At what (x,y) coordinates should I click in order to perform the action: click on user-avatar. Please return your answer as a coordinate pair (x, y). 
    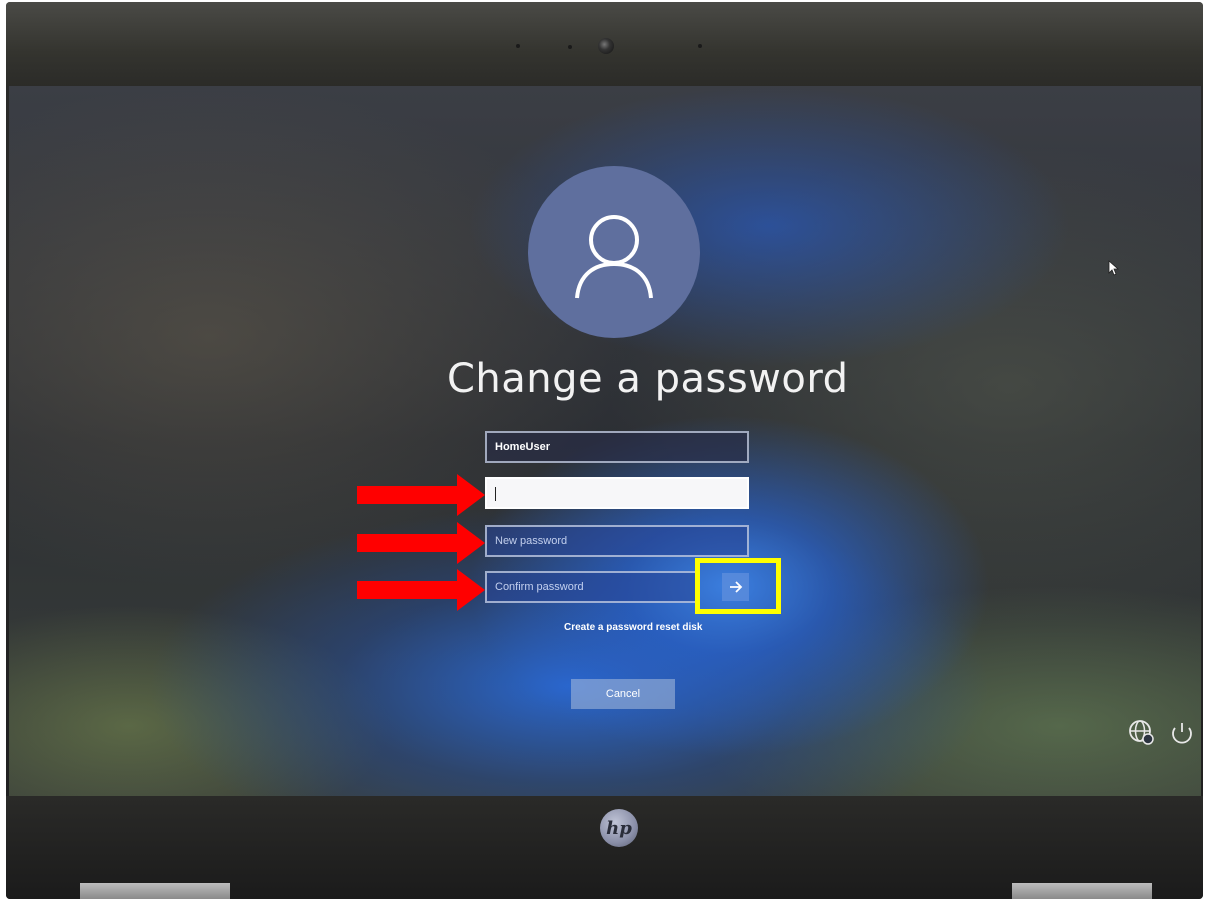
    Looking at the image, I should click on (614, 252).